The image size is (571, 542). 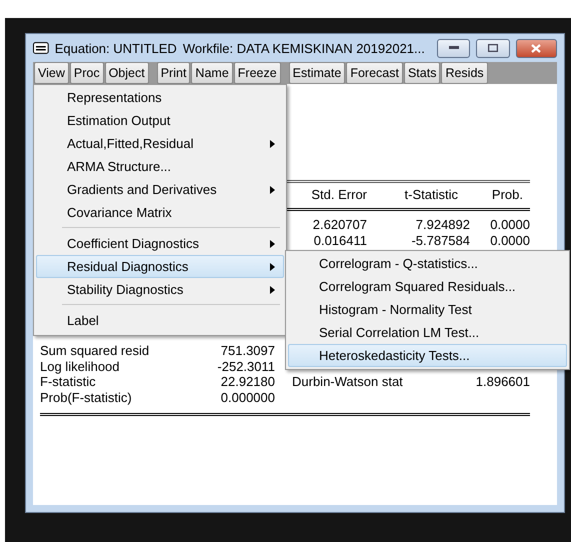 I want to click on toolbar-button: Stats, so click(x=422, y=73).